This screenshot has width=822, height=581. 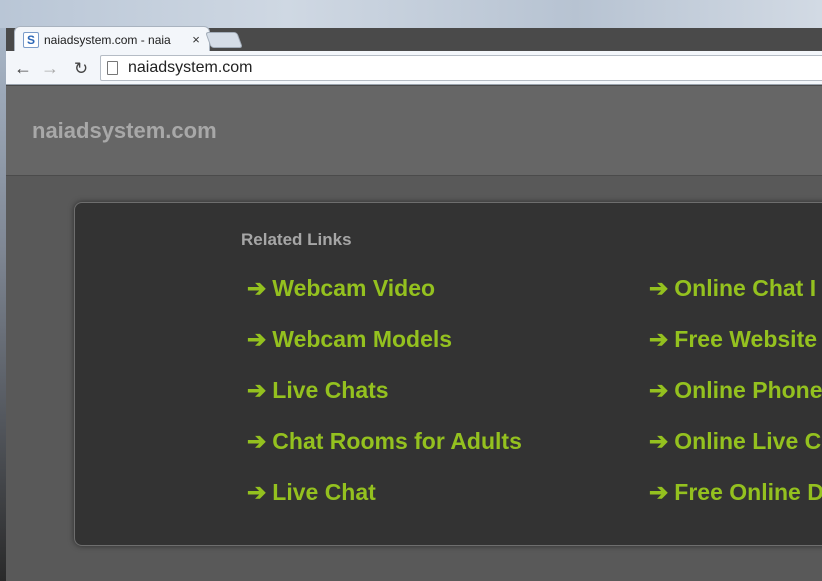 What do you see at coordinates (23, 68) in the screenshot?
I see `back-button: ←` at bounding box center [23, 68].